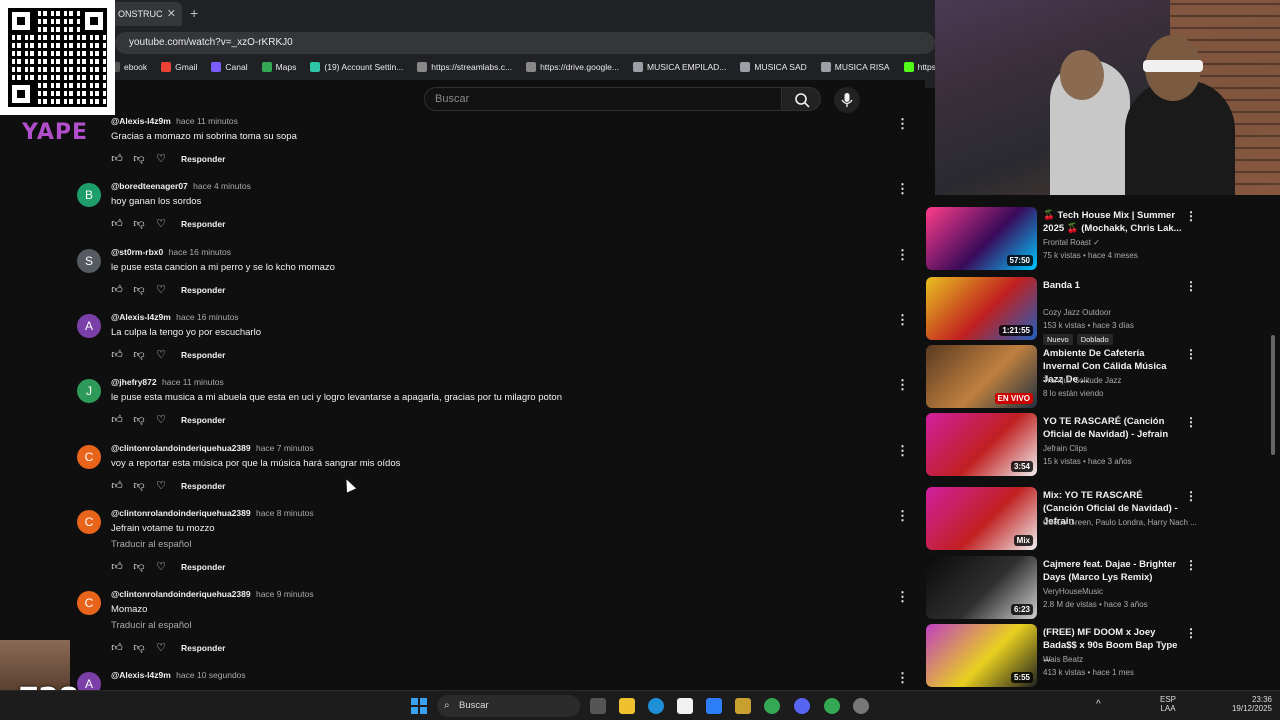  Describe the element at coordinates (194, 13) in the screenshot. I see `new-tab-icon: +` at that location.